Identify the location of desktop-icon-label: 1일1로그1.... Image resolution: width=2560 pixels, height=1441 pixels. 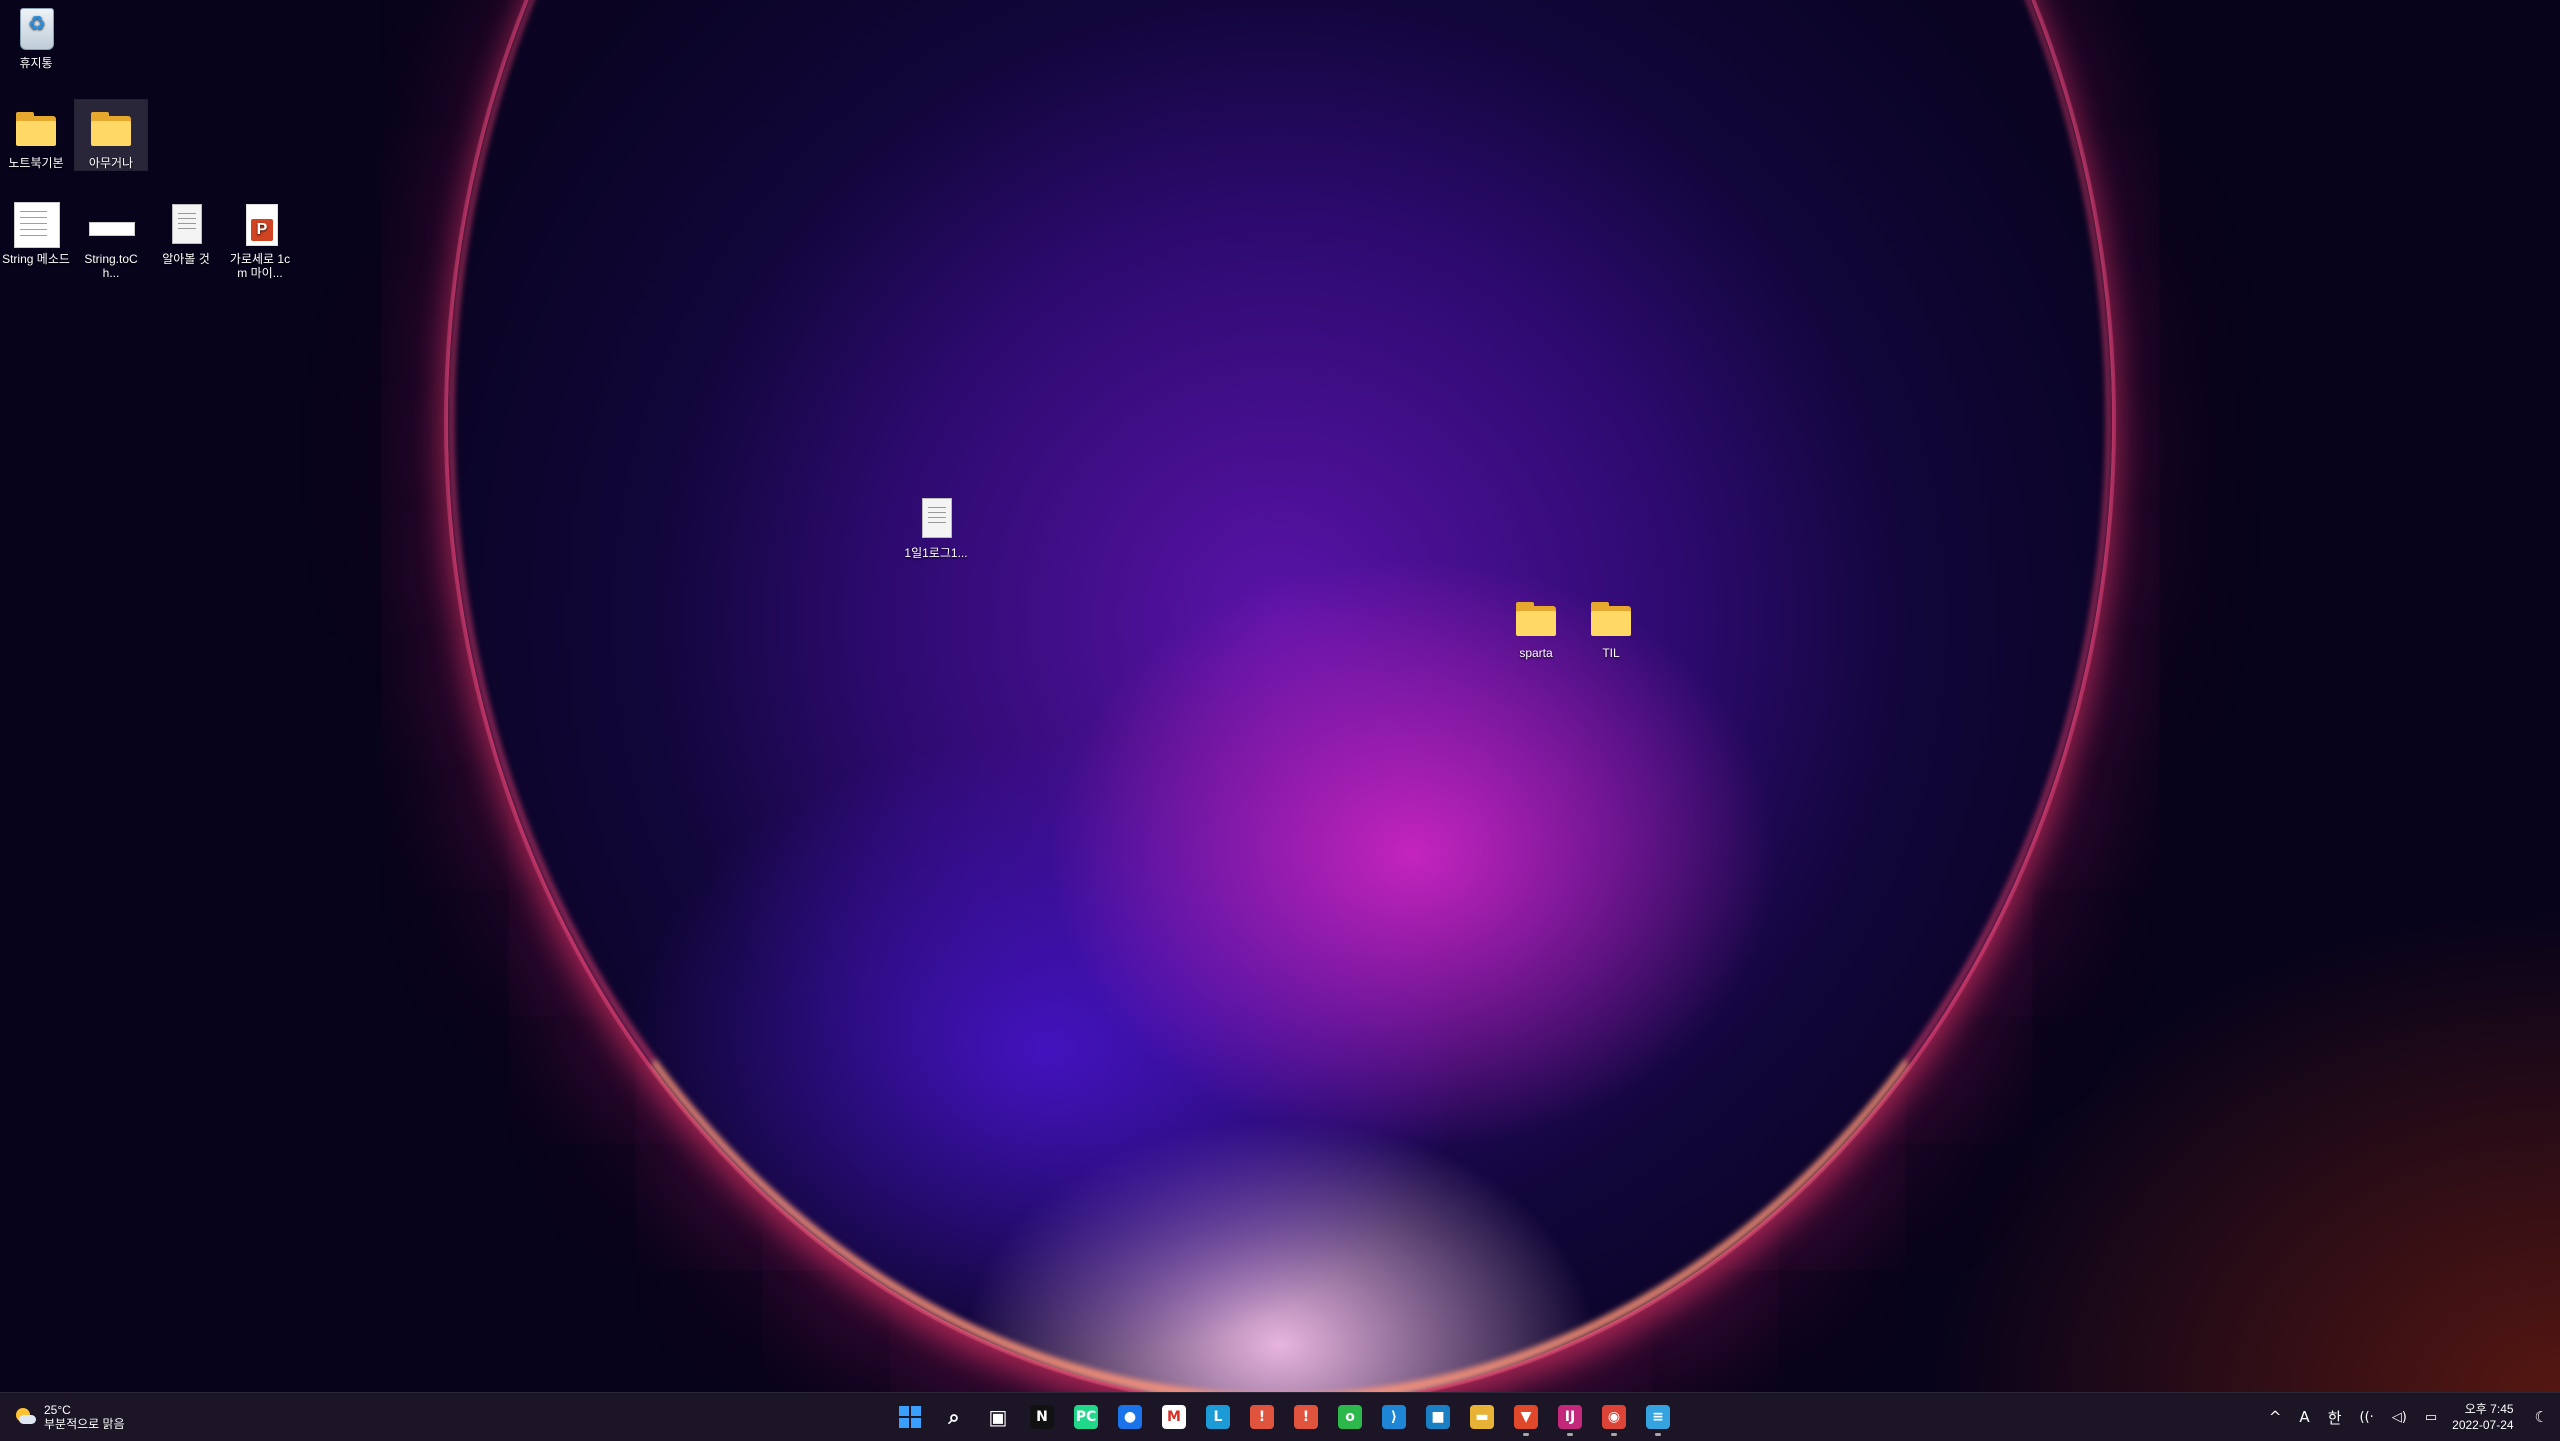
(936, 553).